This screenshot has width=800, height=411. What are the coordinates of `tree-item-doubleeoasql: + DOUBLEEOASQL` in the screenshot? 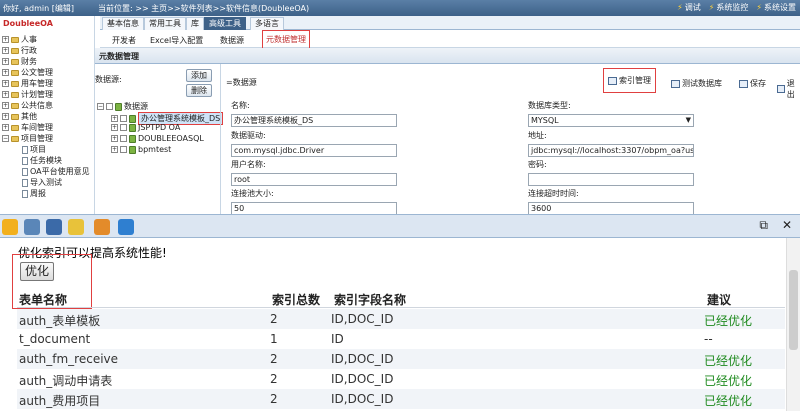 It's located at (157, 138).